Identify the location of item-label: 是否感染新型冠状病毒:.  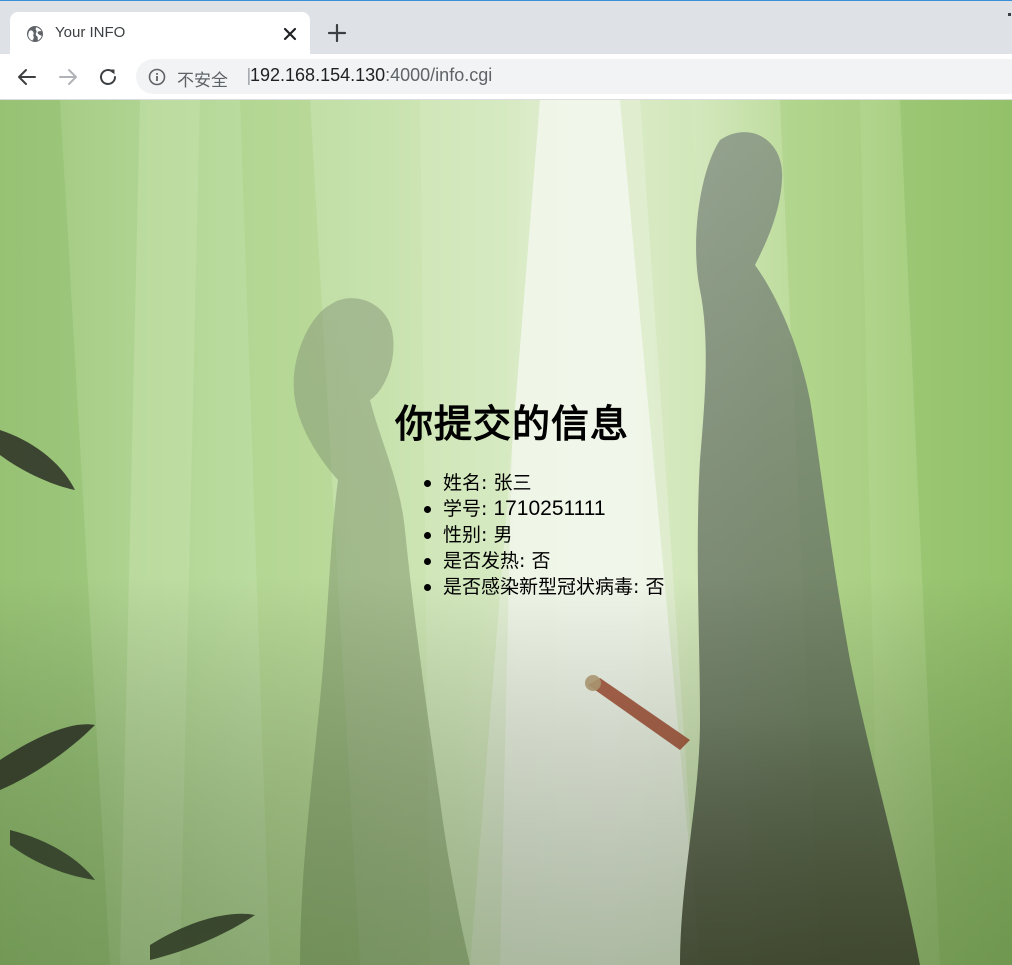
(541, 587).